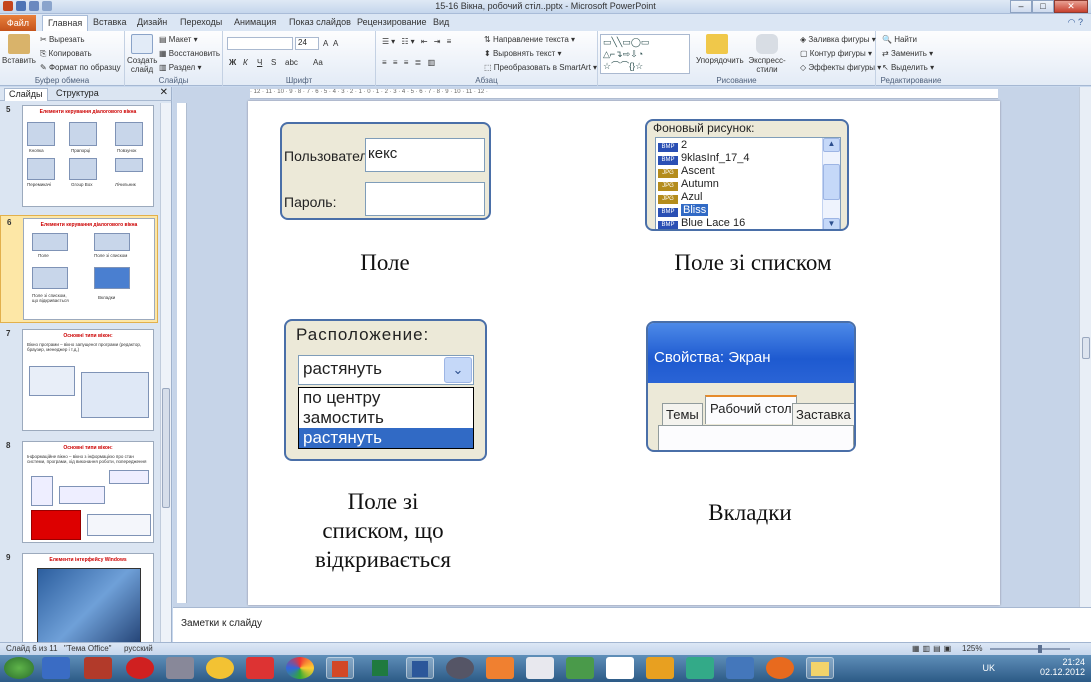 The width and height of the screenshot is (1091, 682). Describe the element at coordinates (259, 62) in the screenshot. I see `underline-button: Ч` at that location.